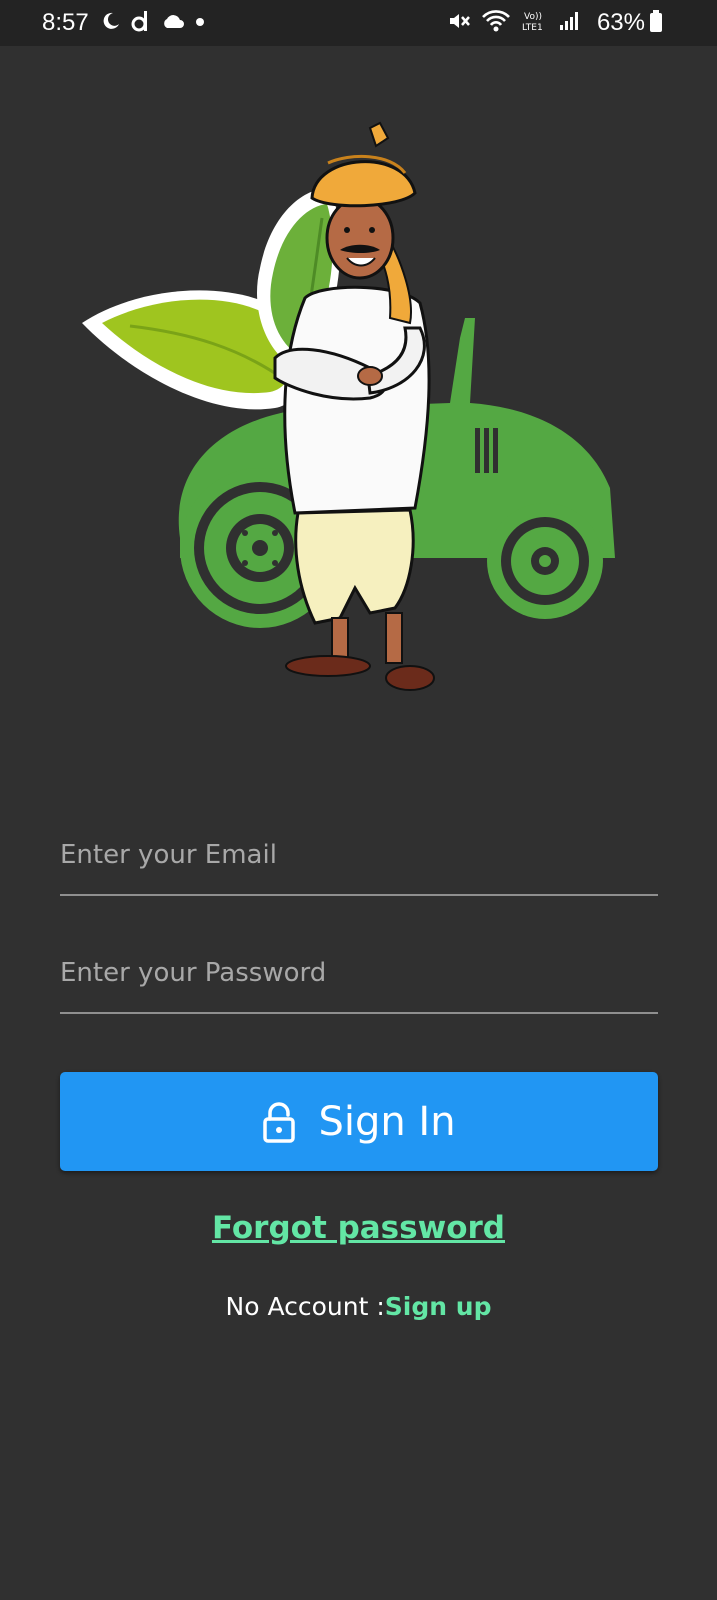  I want to click on battery-percent: 63%, so click(620, 22).